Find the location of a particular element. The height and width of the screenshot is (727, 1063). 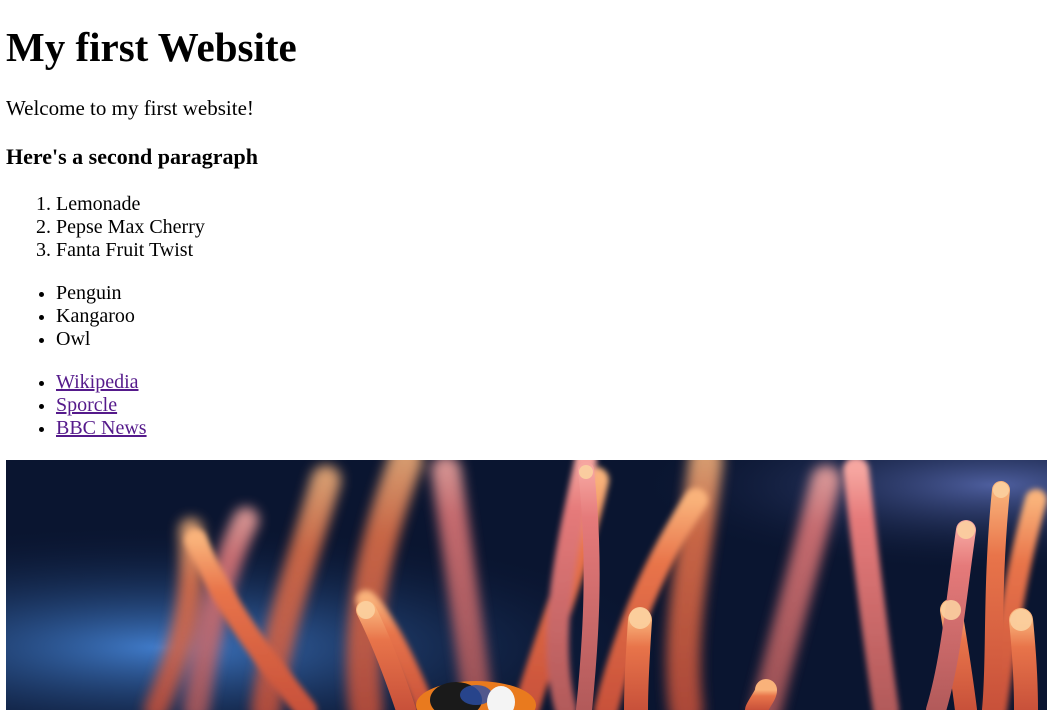

wikipedia-link: Wikipedia is located at coordinates (97, 382).